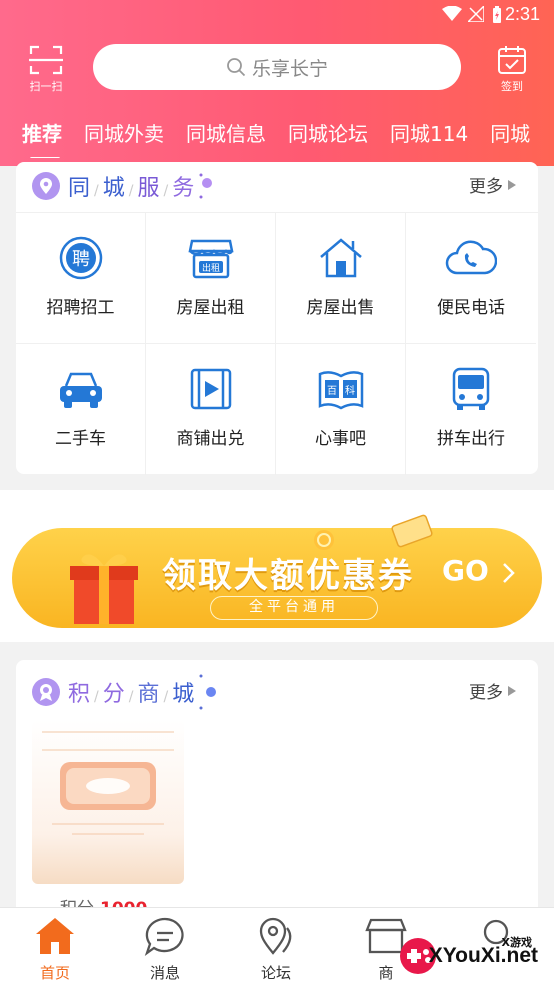  Describe the element at coordinates (210, 259) in the screenshot. I see `rent-shop-icon: 出租` at that location.